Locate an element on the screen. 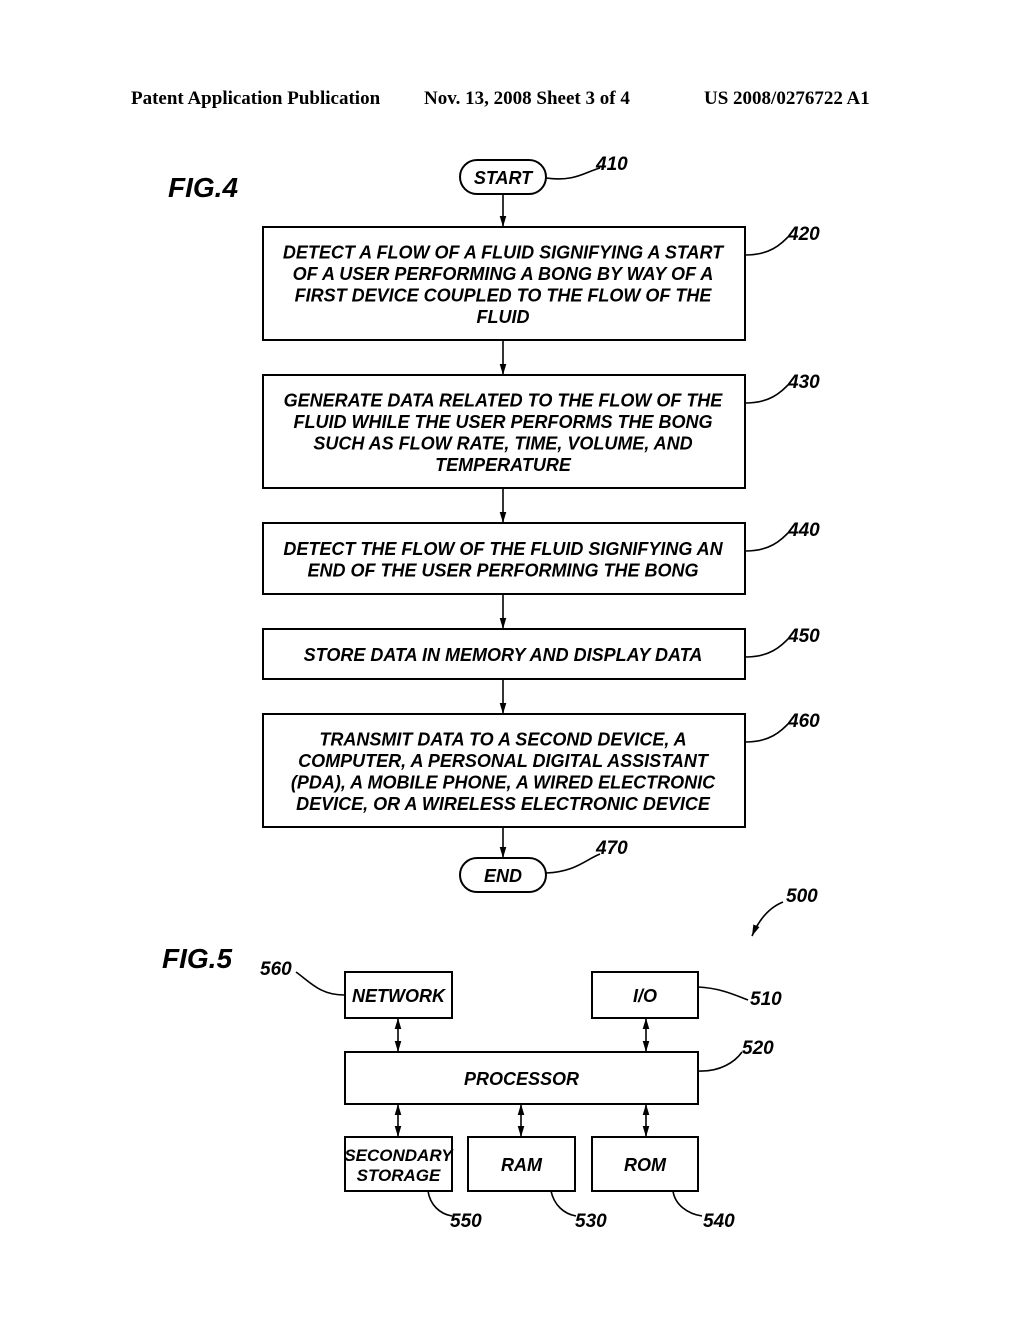  start-label: START is located at coordinates (504, 178).